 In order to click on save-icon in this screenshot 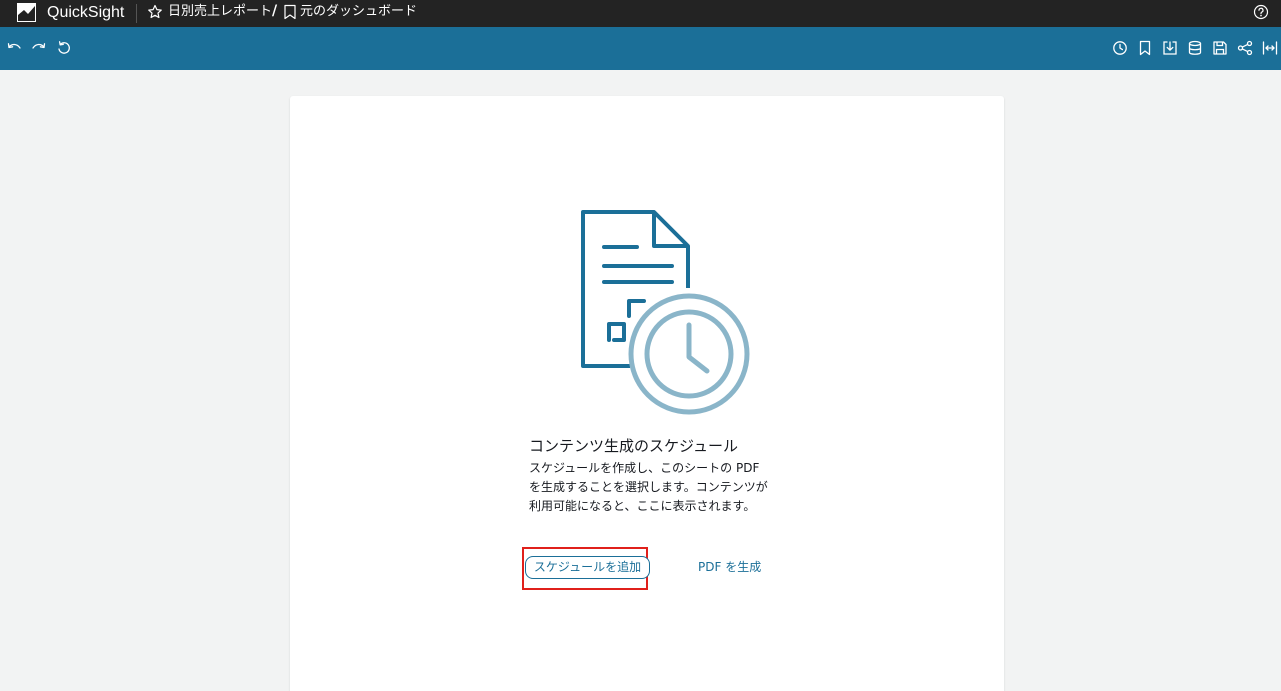, I will do `click(1220, 48)`.